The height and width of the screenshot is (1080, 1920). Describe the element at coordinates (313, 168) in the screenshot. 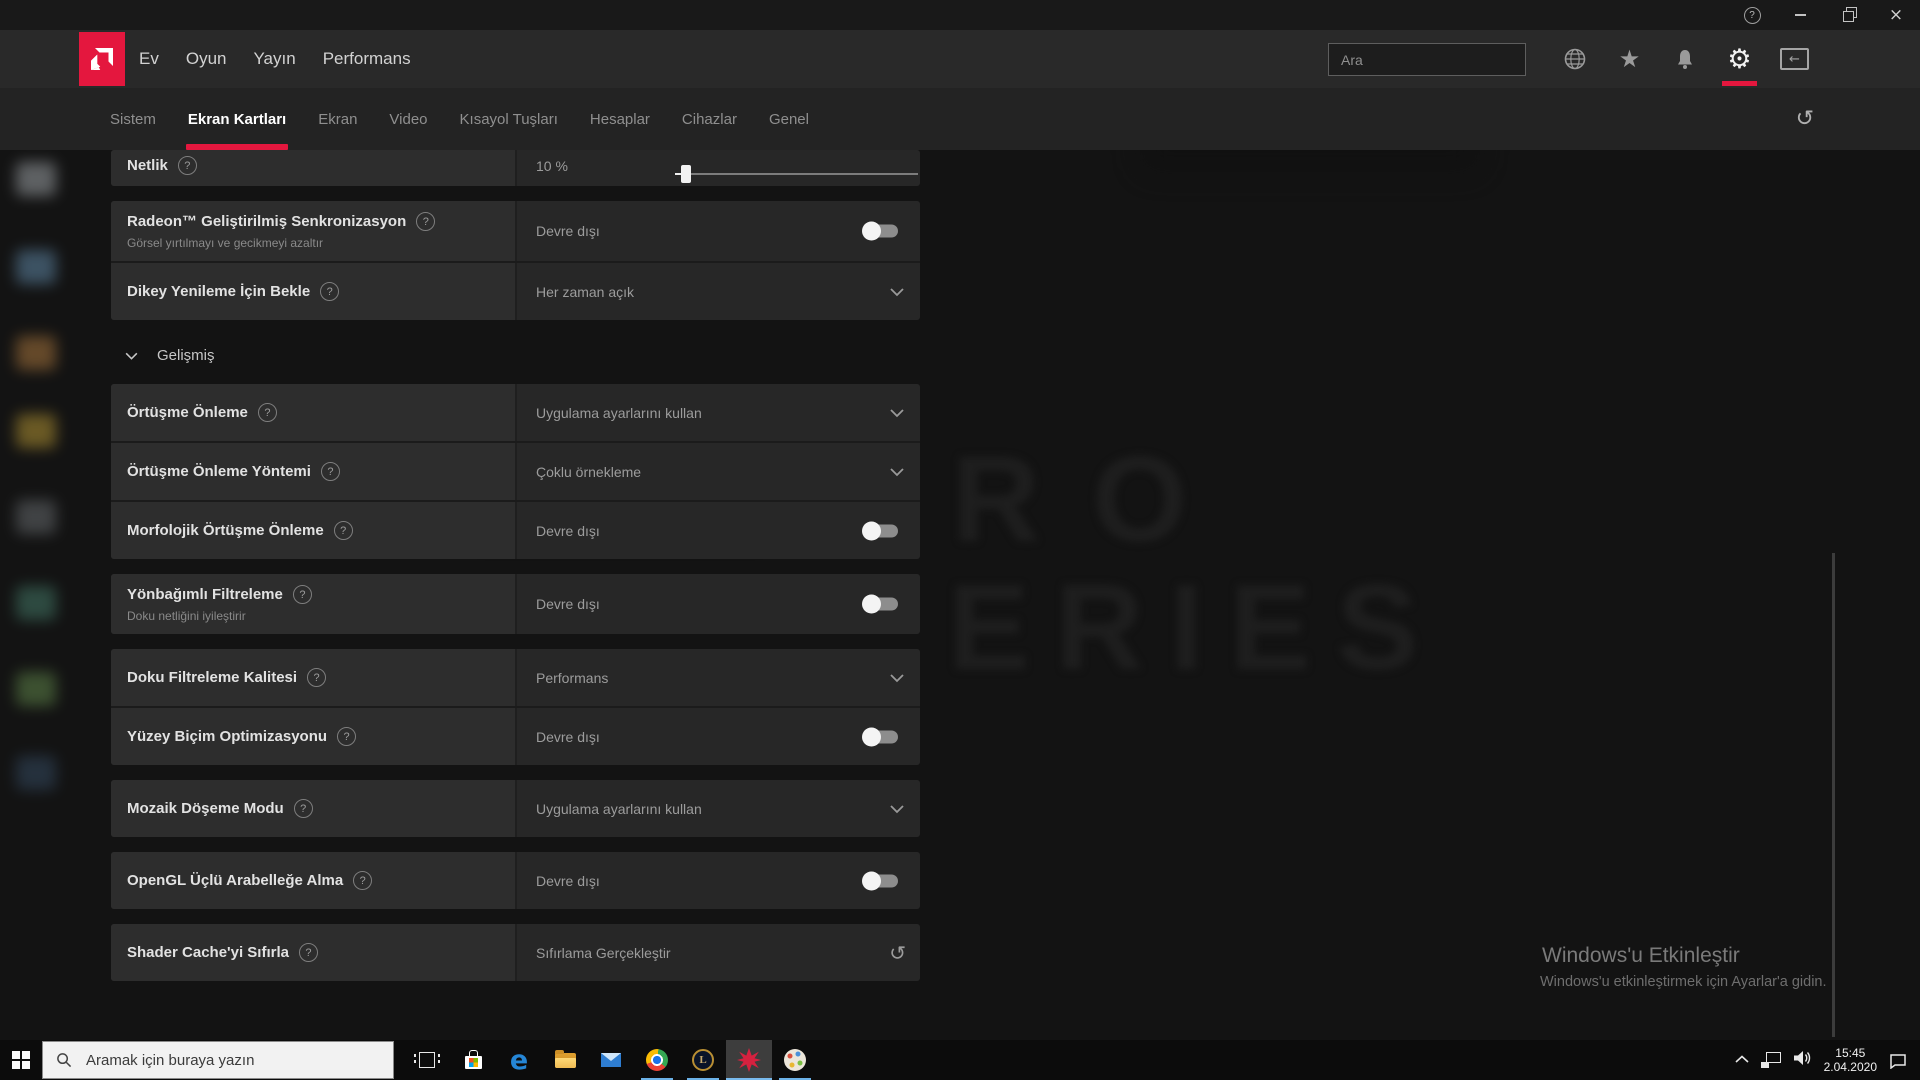

I see `setting-label-cell: Netlik?` at that location.